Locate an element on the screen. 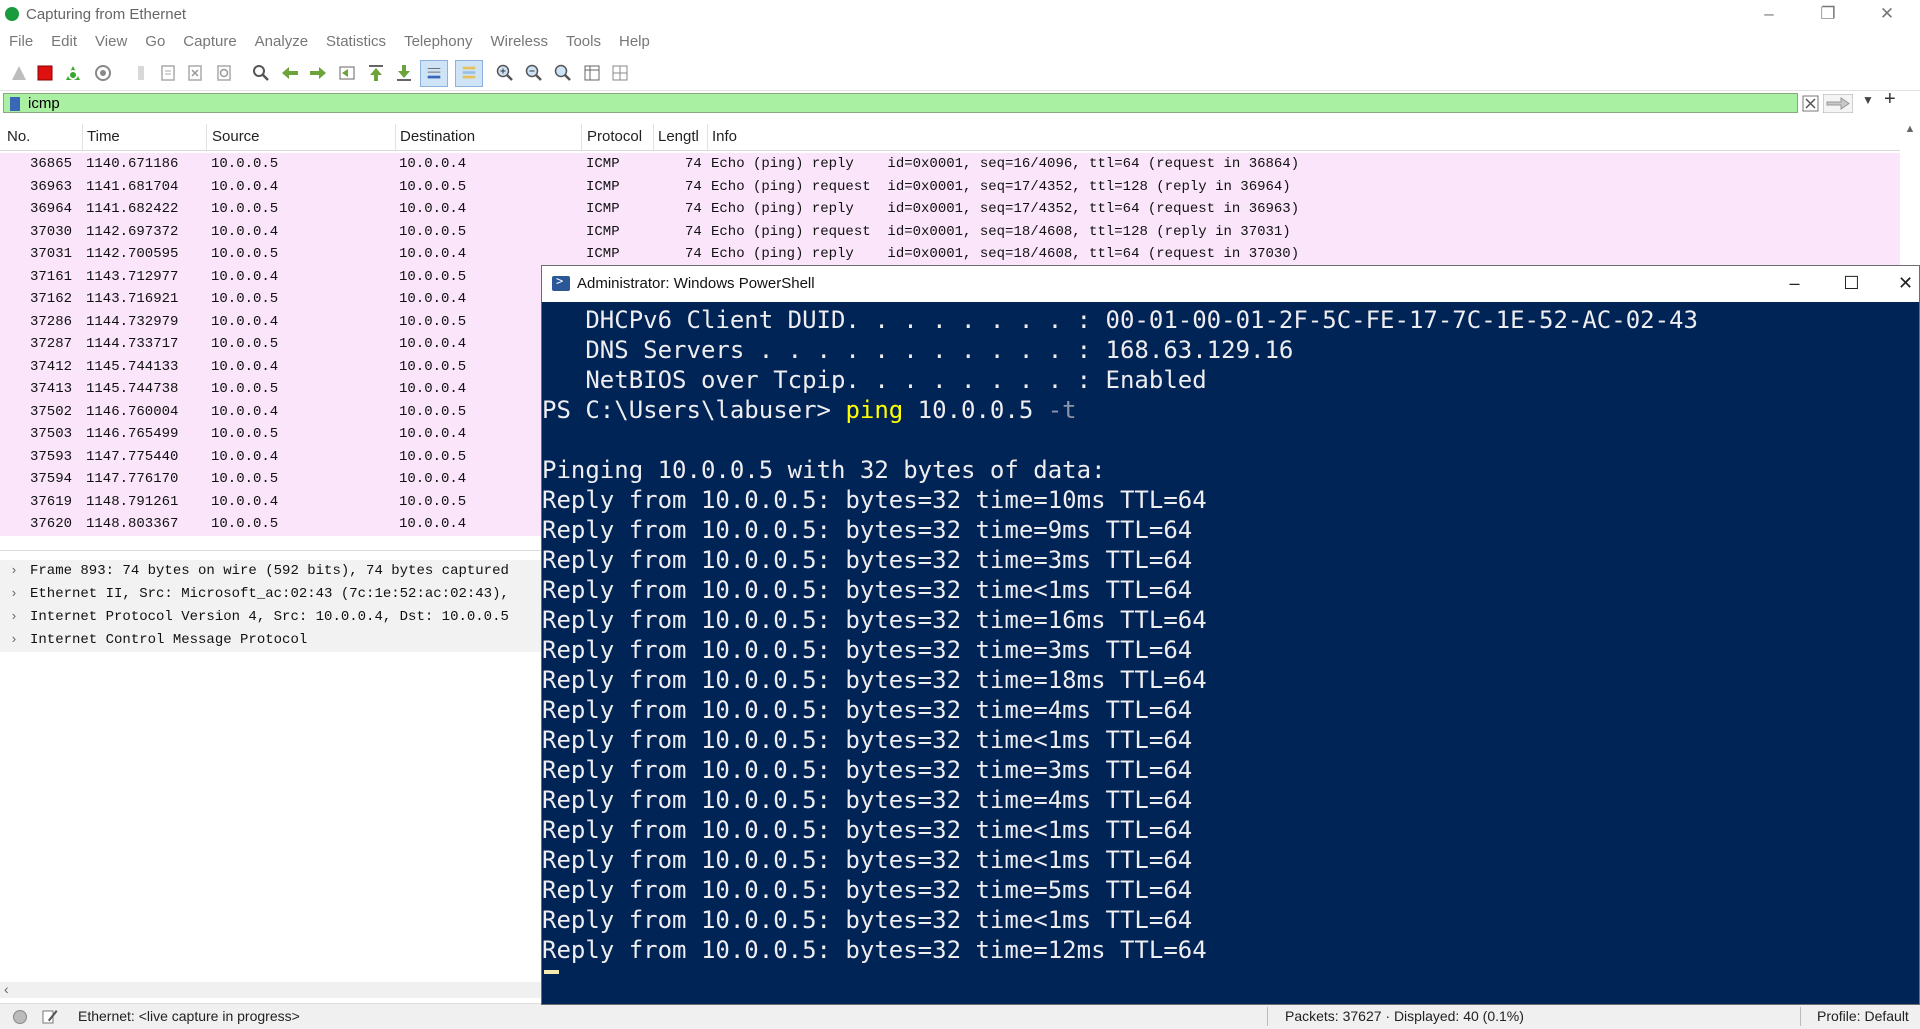  cell-destination: 10.0.0.5 is located at coordinates (433, 186).